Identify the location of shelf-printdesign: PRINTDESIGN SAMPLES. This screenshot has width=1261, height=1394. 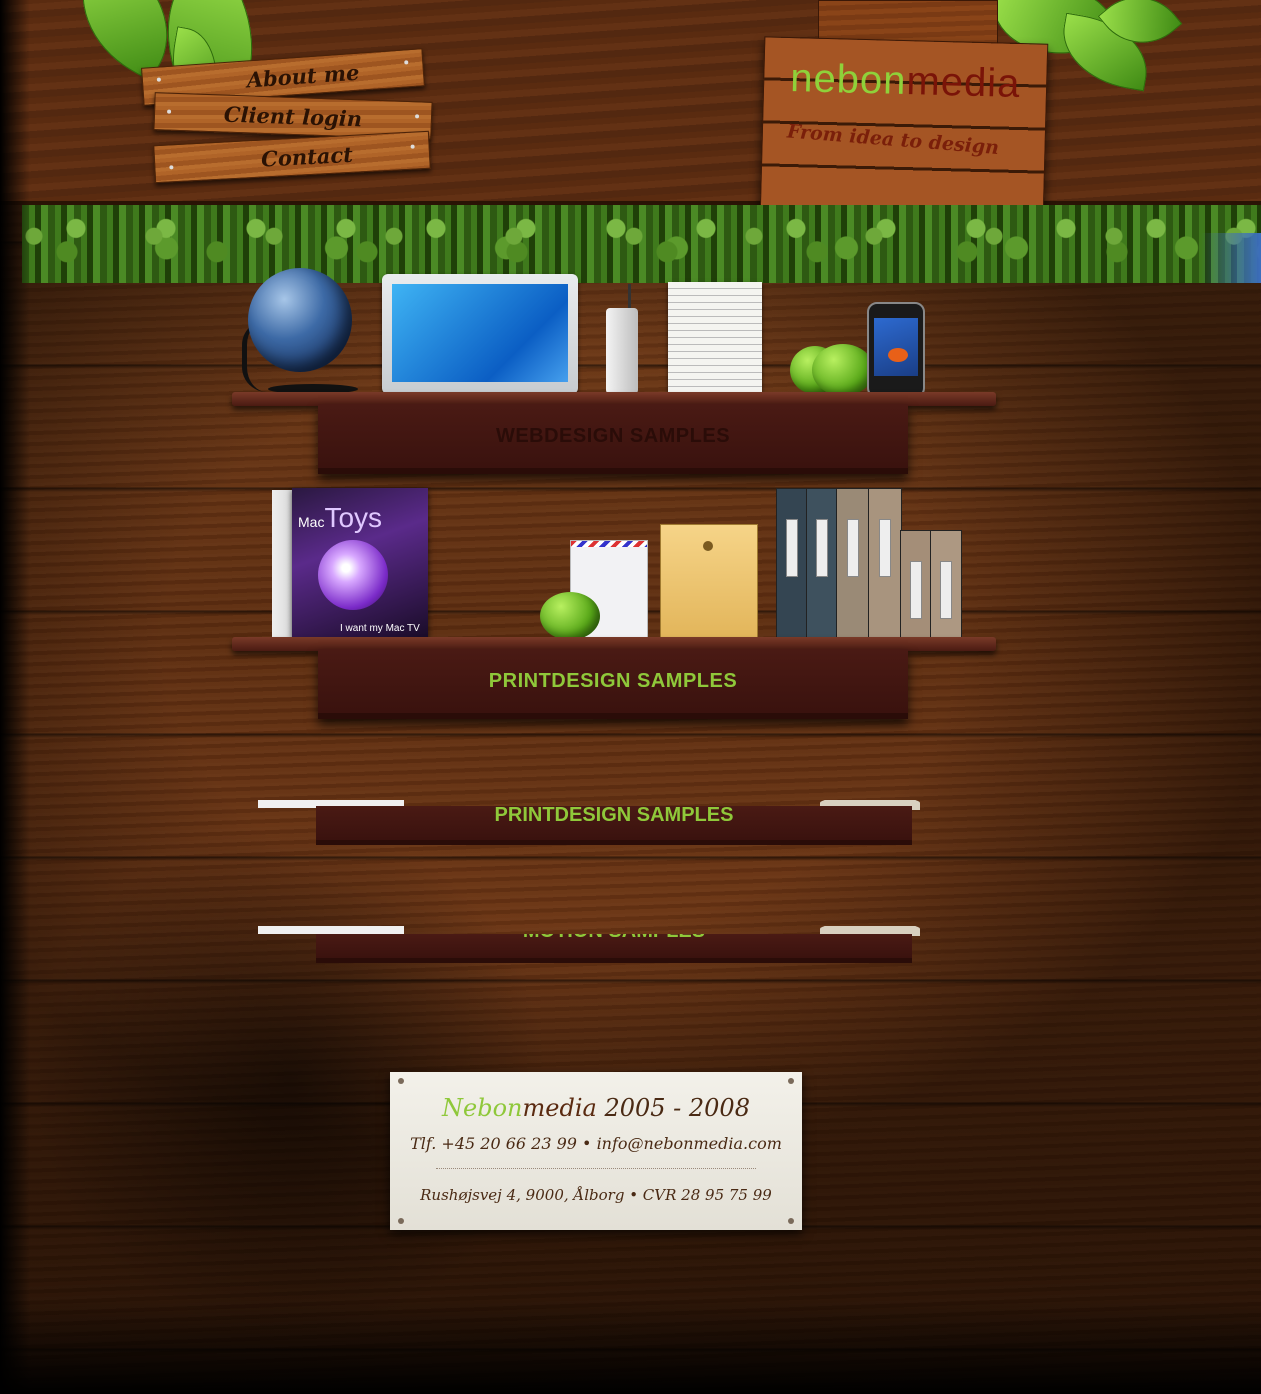
(613, 684).